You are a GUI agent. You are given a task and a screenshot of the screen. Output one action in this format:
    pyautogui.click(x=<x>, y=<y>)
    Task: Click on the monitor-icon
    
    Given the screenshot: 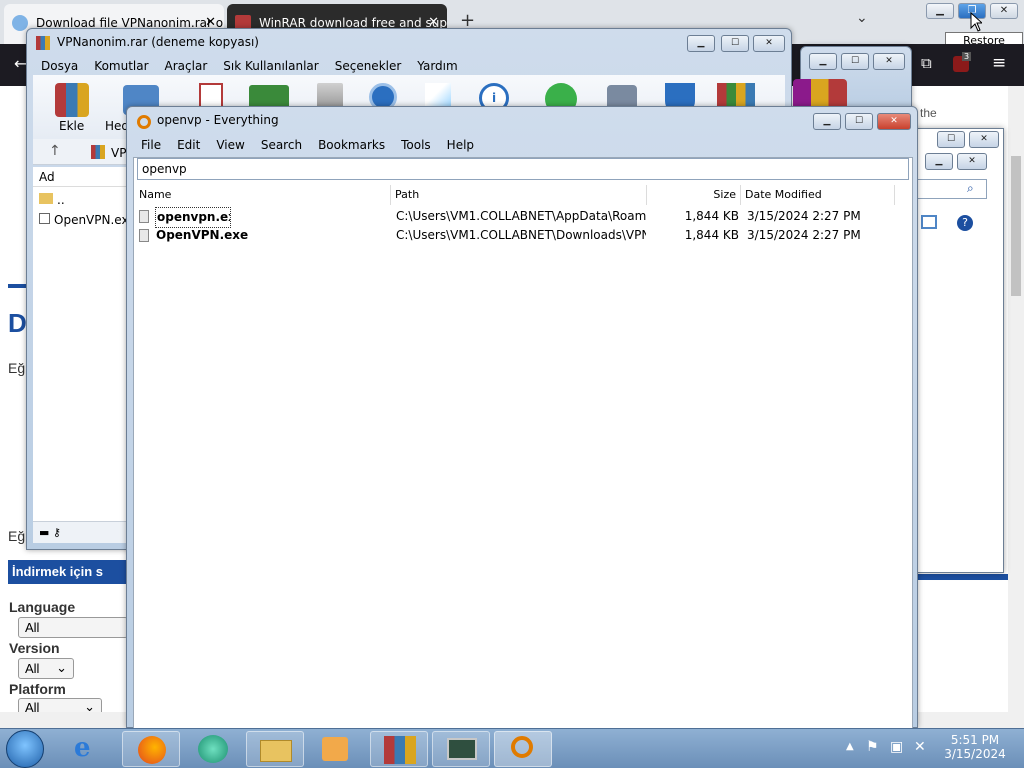 What is the action you would take?
    pyautogui.click(x=462, y=749)
    